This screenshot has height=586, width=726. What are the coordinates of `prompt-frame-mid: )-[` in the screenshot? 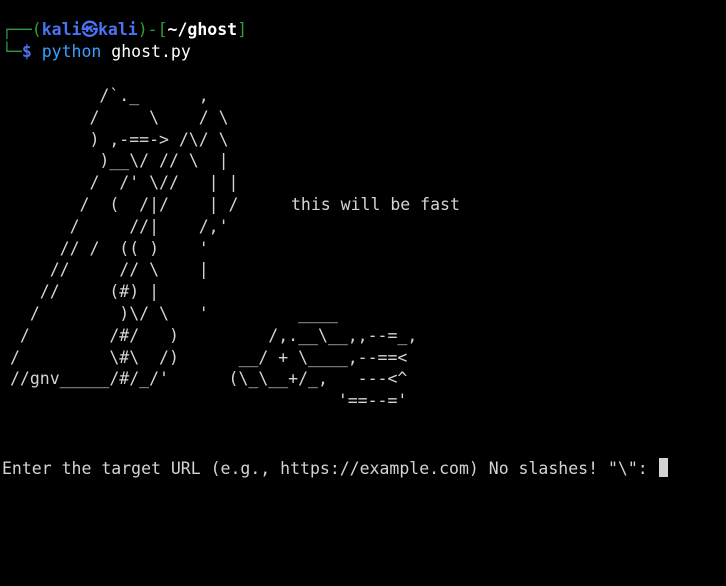 It's located at (152, 29).